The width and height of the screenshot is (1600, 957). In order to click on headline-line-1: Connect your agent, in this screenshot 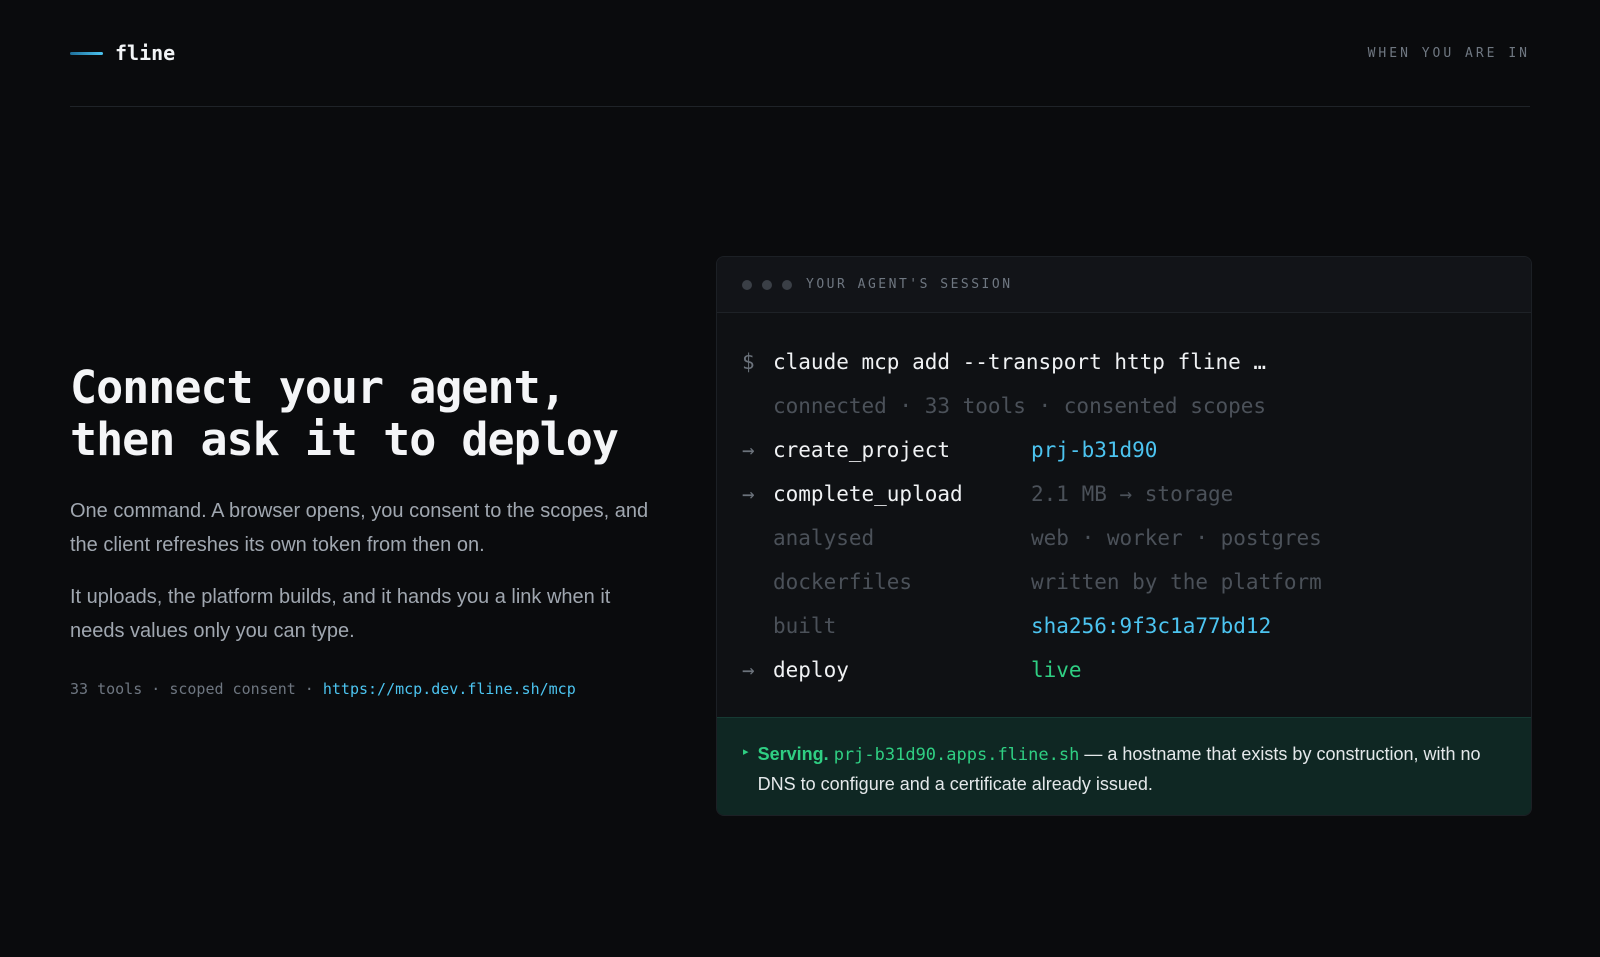, I will do `click(318, 387)`.